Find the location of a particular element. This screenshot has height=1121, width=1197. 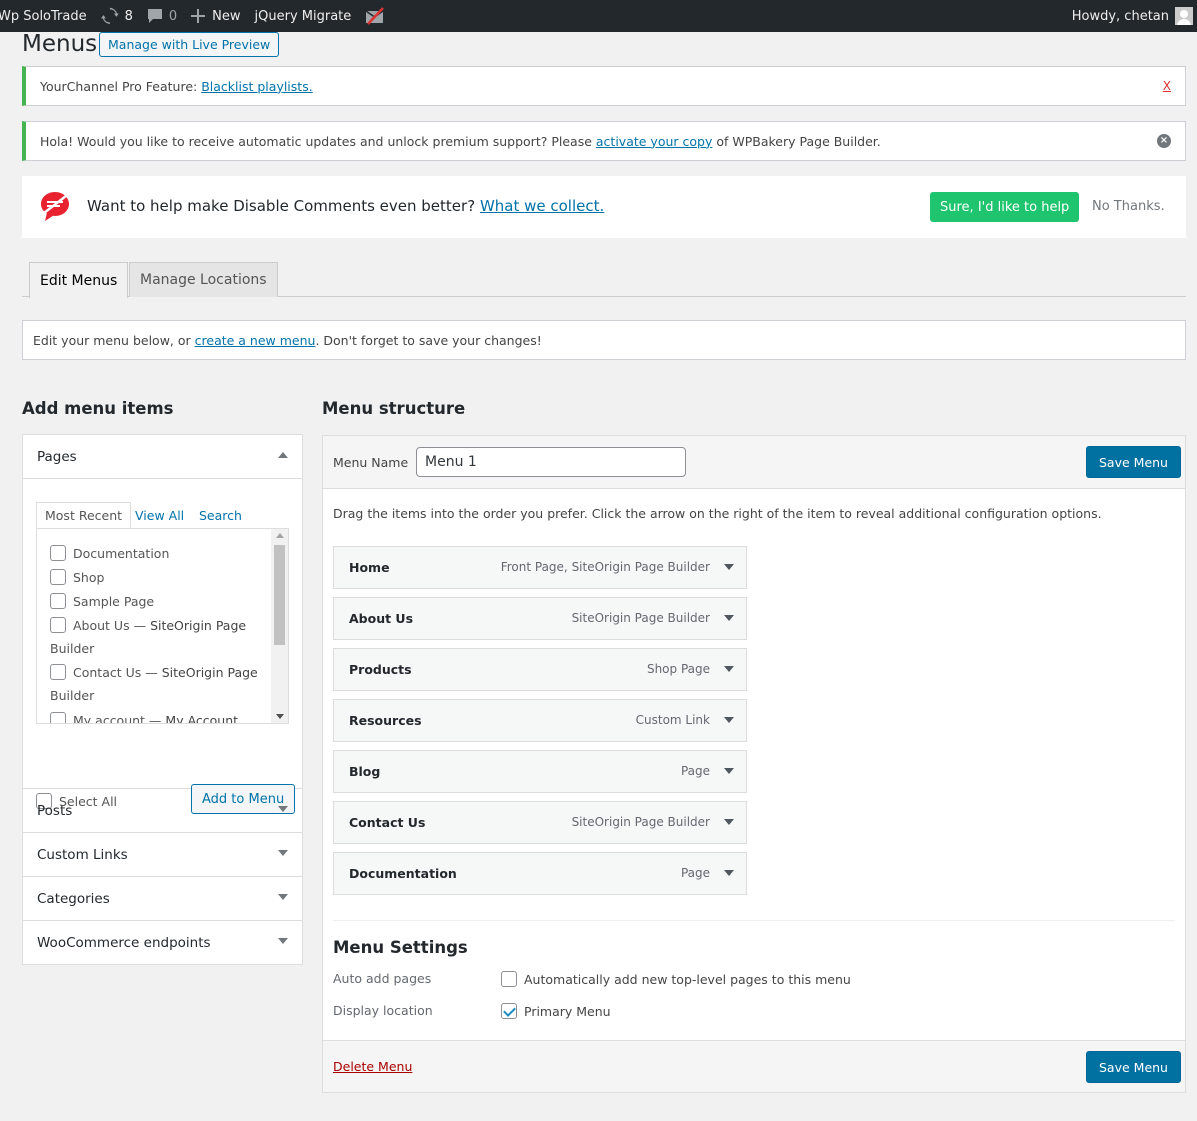

avatar is located at coordinates (1184, 16).